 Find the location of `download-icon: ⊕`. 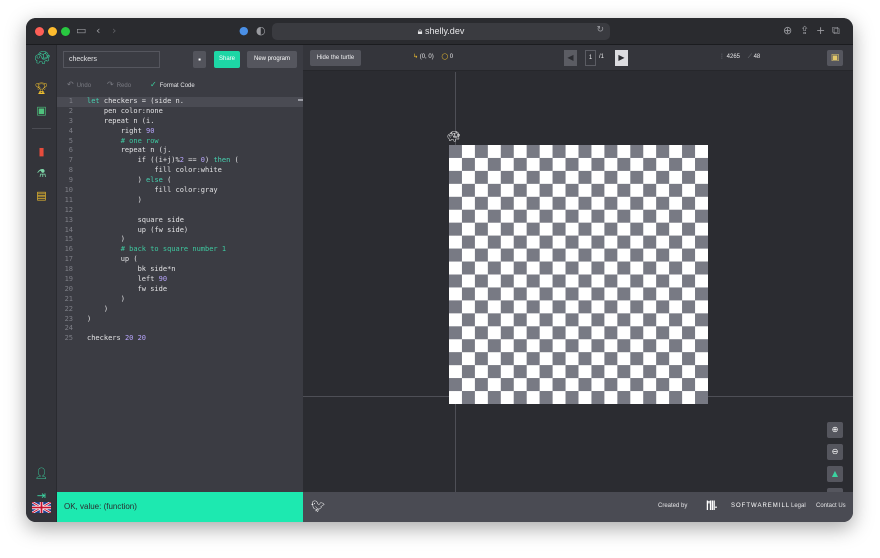

download-icon: ⊕ is located at coordinates (787, 31).